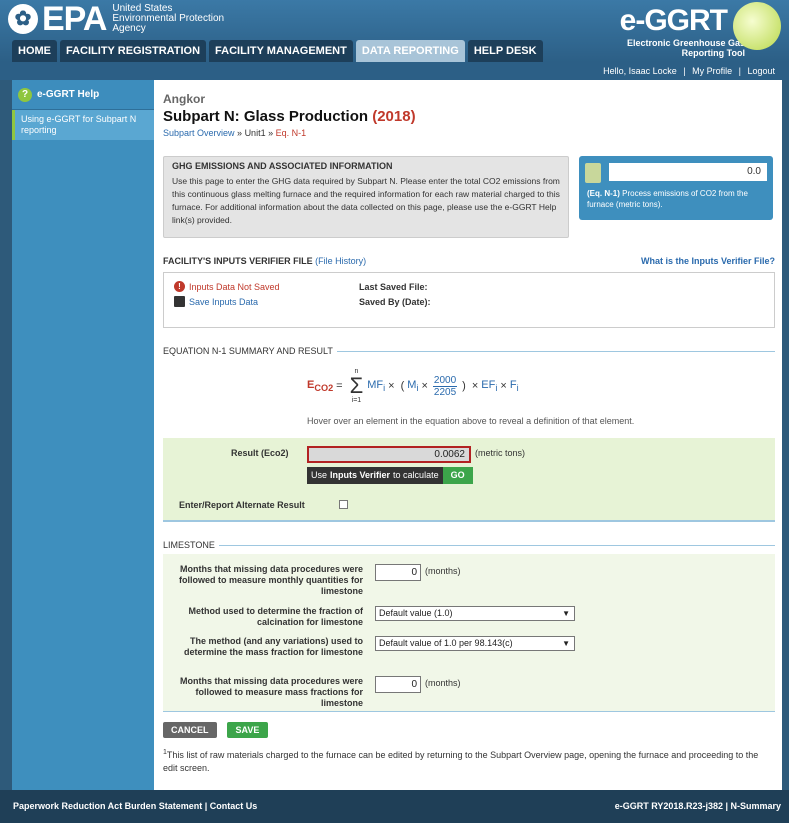 The height and width of the screenshot is (823, 789). What do you see at coordinates (356, 386) in the screenshot?
I see `sigma-symbol: n Σ i=1` at bounding box center [356, 386].